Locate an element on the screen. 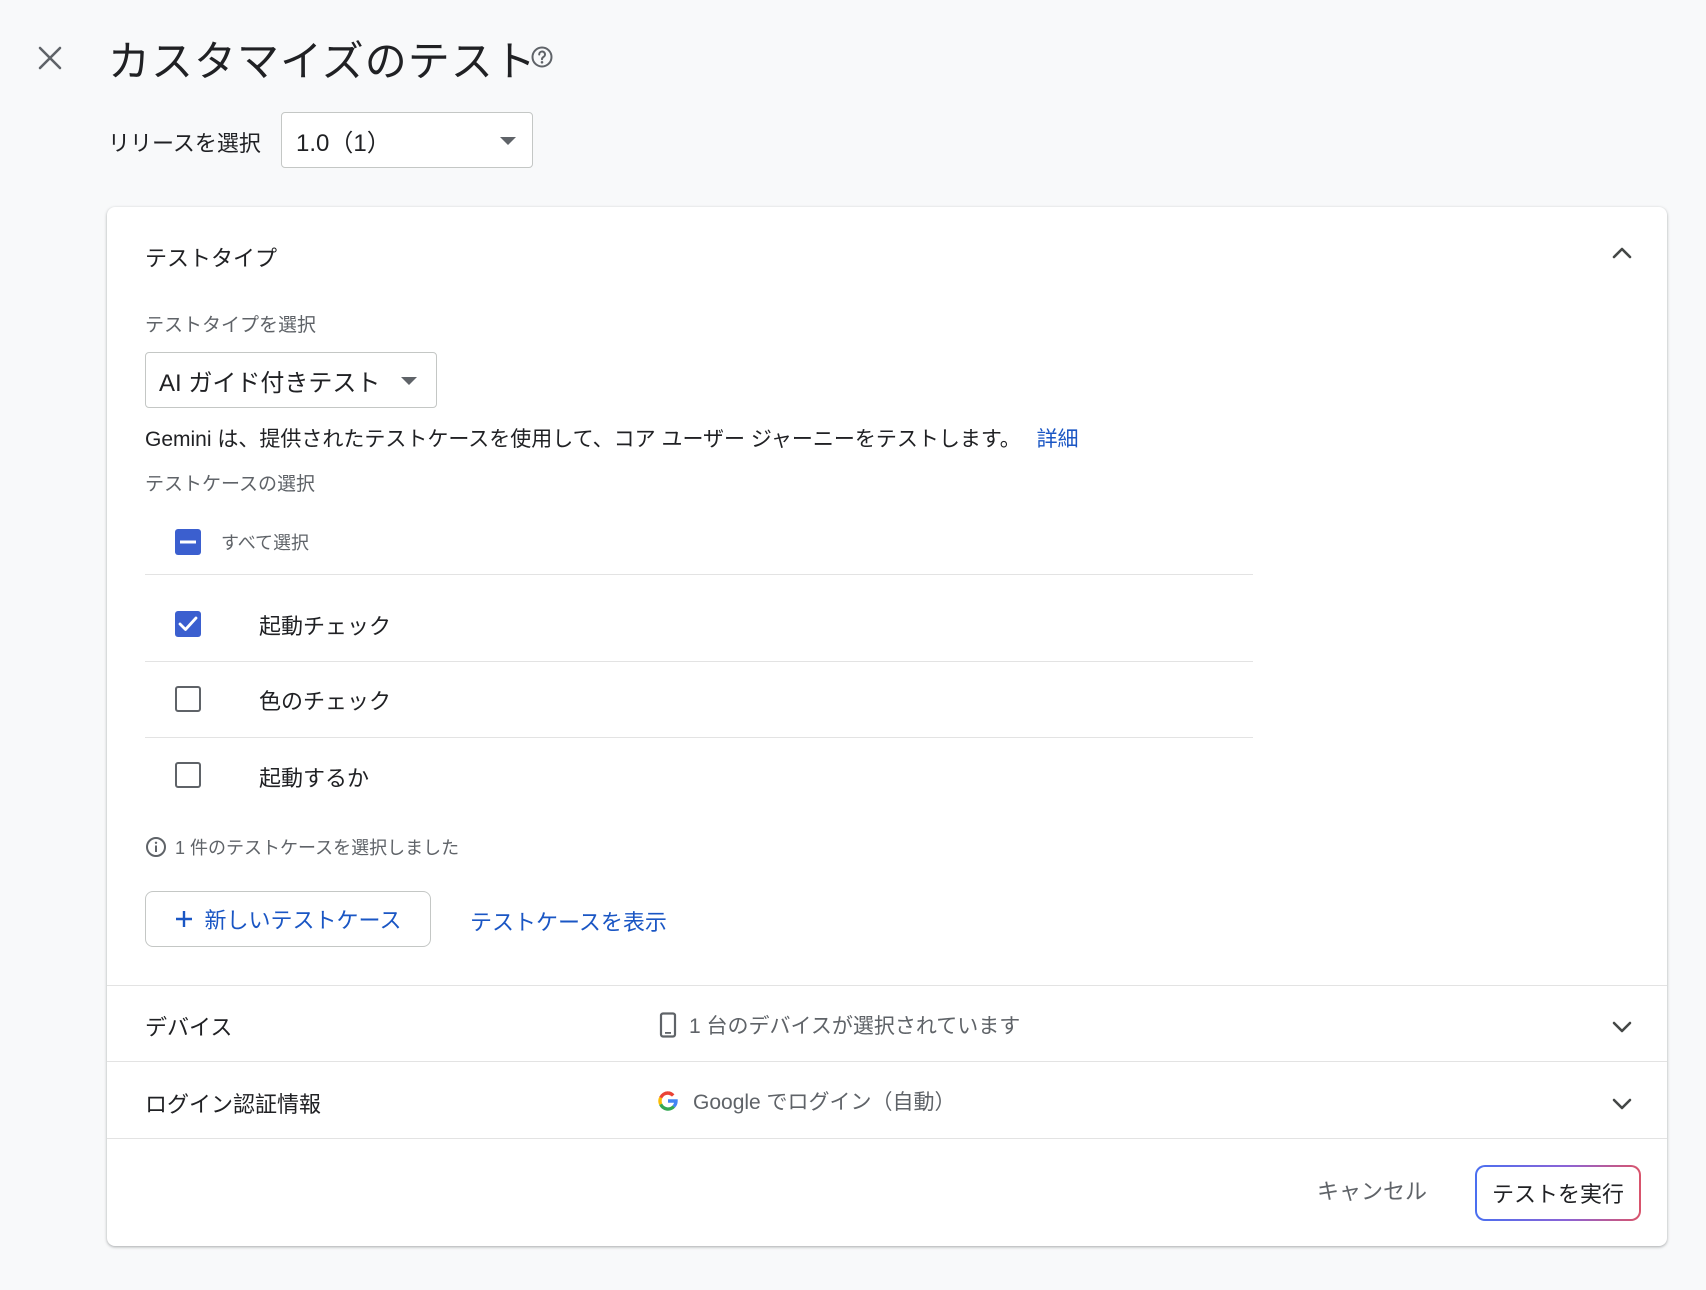 The width and height of the screenshot is (1706, 1290). indeterminate-icon is located at coordinates (188, 542).